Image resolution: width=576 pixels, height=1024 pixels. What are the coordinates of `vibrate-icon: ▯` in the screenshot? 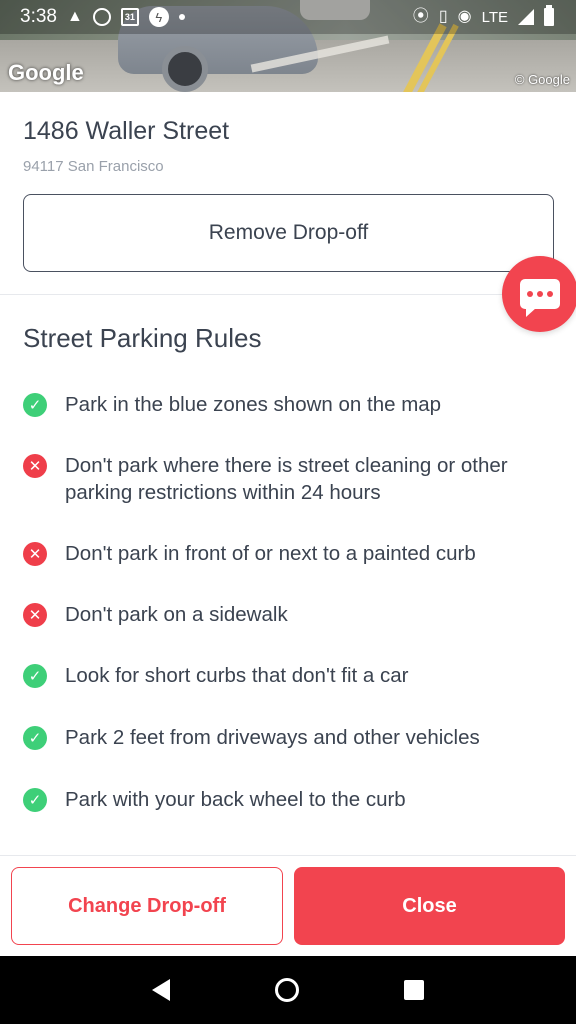 It's located at (443, 16).